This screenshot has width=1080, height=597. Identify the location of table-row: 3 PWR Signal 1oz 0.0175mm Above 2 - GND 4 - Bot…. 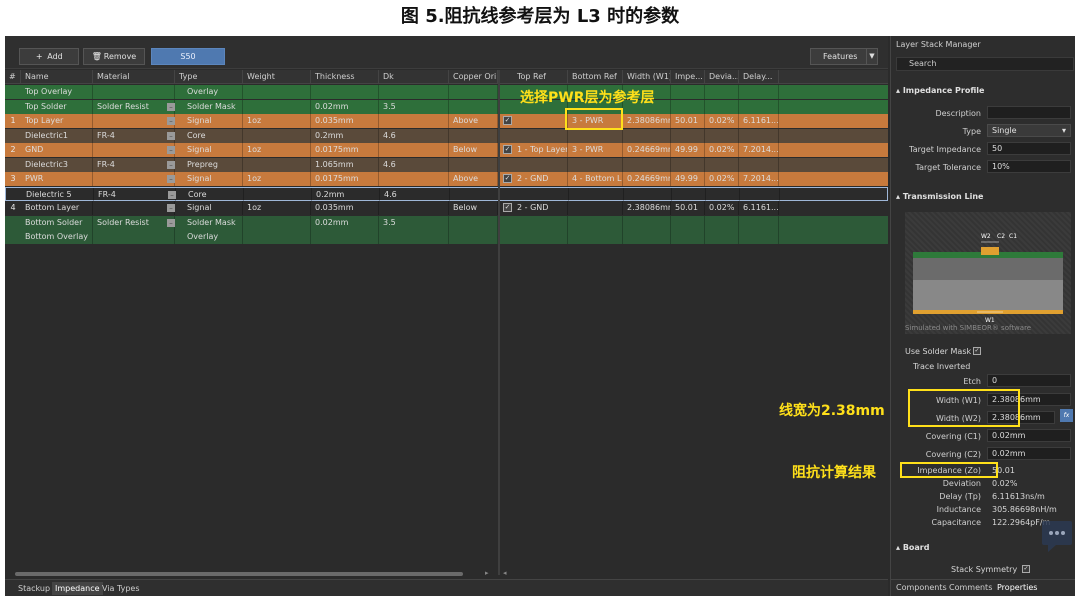
(446, 179).